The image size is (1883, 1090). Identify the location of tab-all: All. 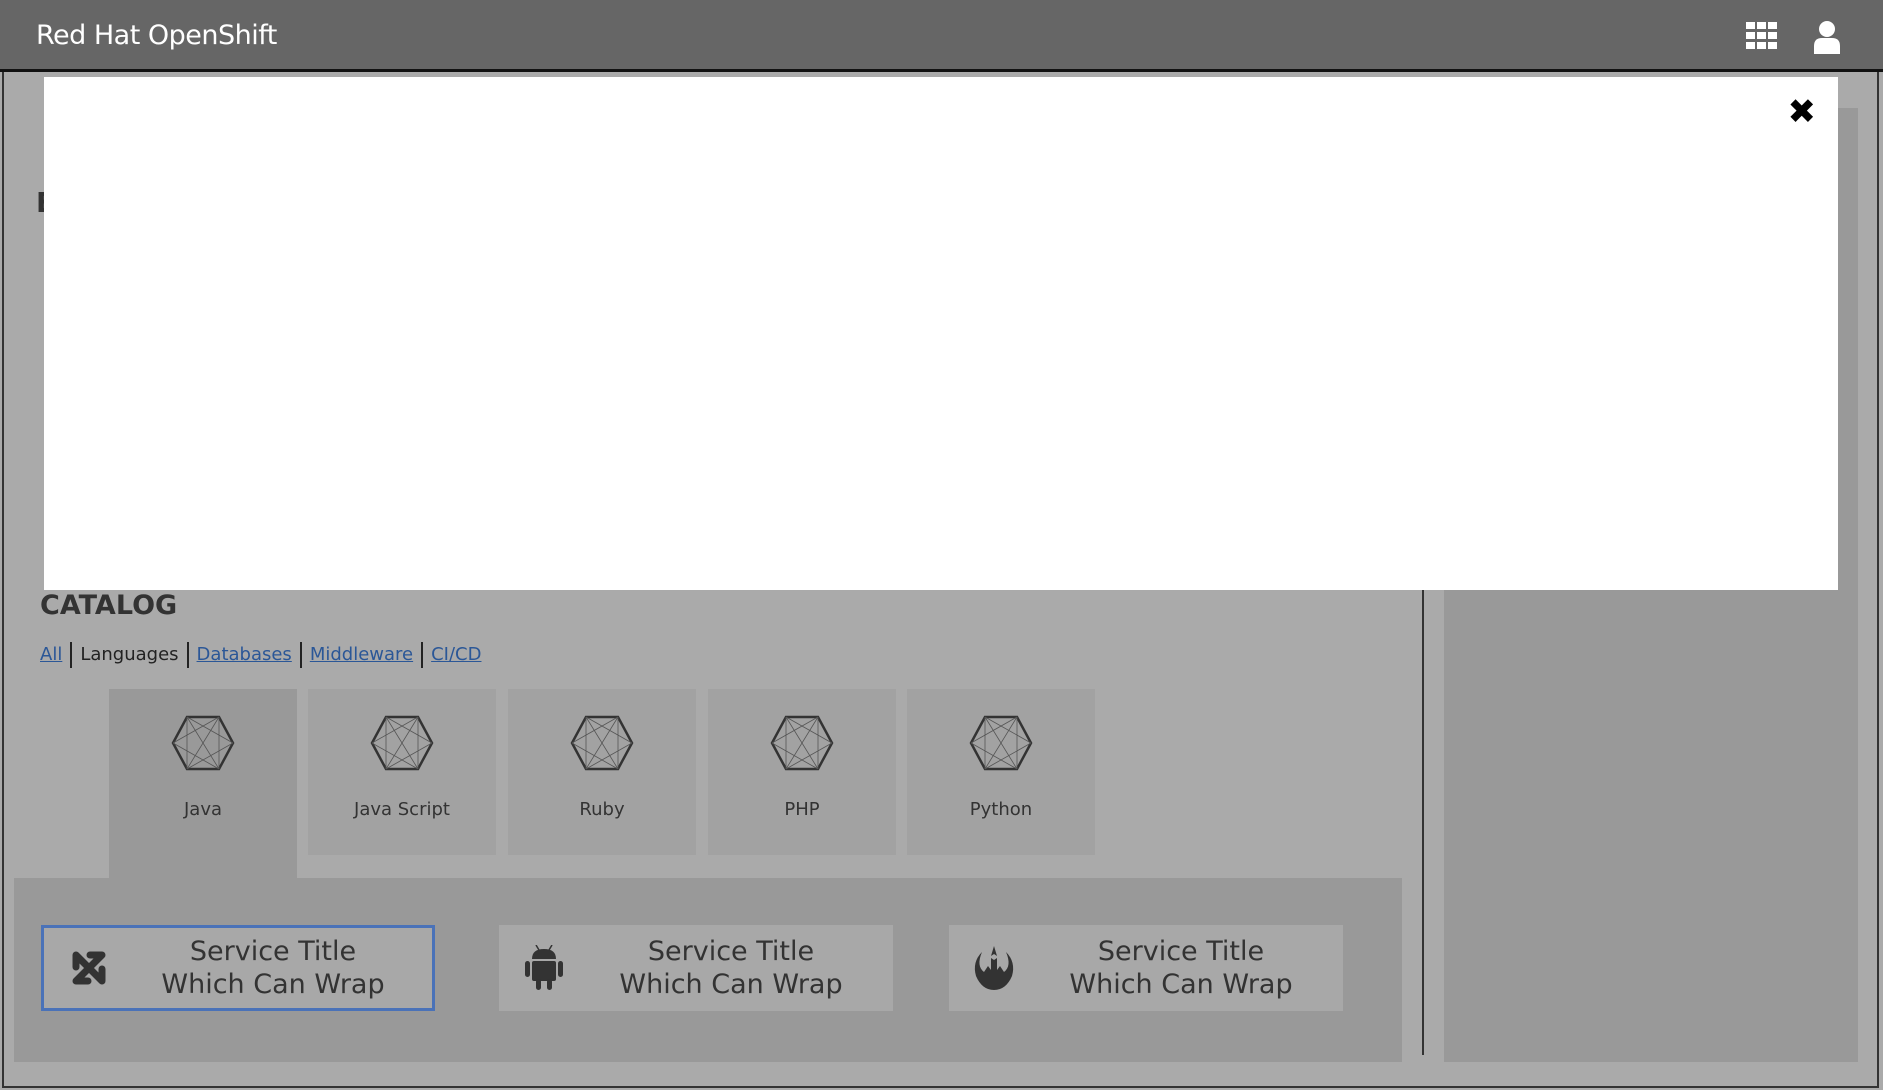
(55, 655).